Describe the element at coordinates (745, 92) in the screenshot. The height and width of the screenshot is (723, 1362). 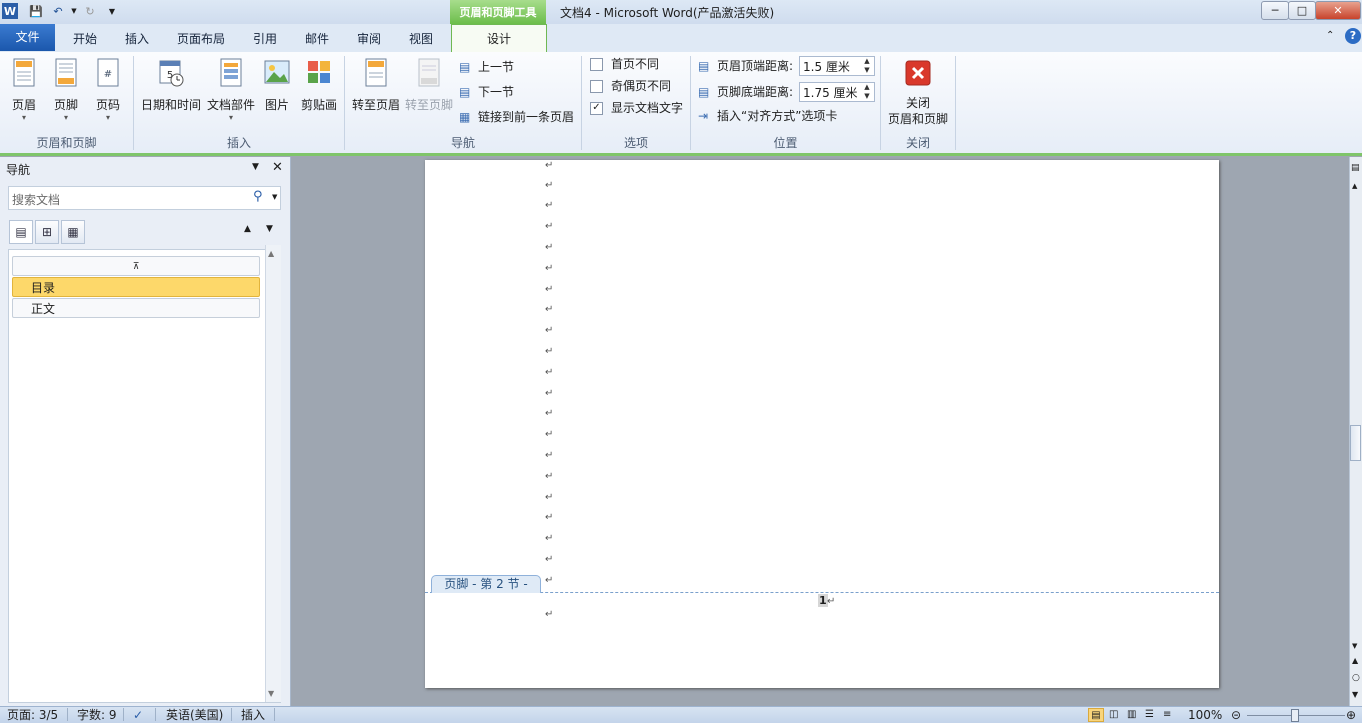
I see `footer-from-bottom-label: ▤ 页脚底端距离:` at that location.